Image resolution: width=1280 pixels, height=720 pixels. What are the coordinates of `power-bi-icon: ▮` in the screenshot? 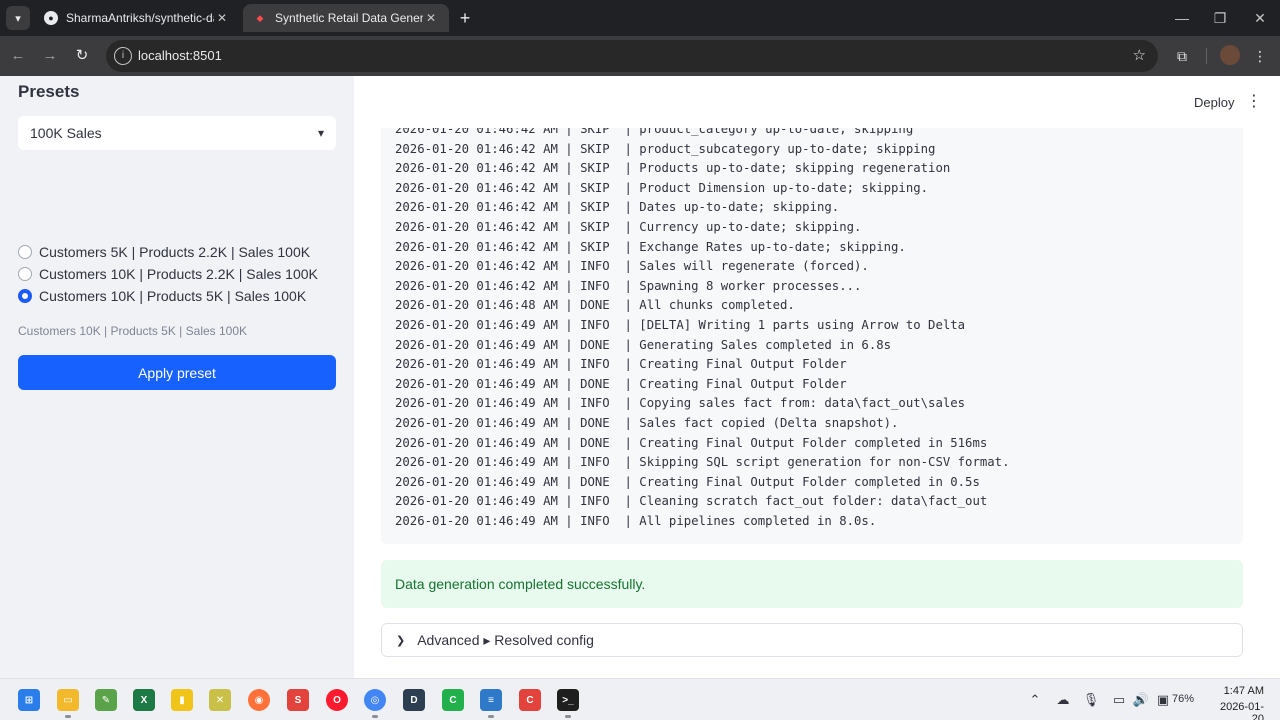 It's located at (182, 700).